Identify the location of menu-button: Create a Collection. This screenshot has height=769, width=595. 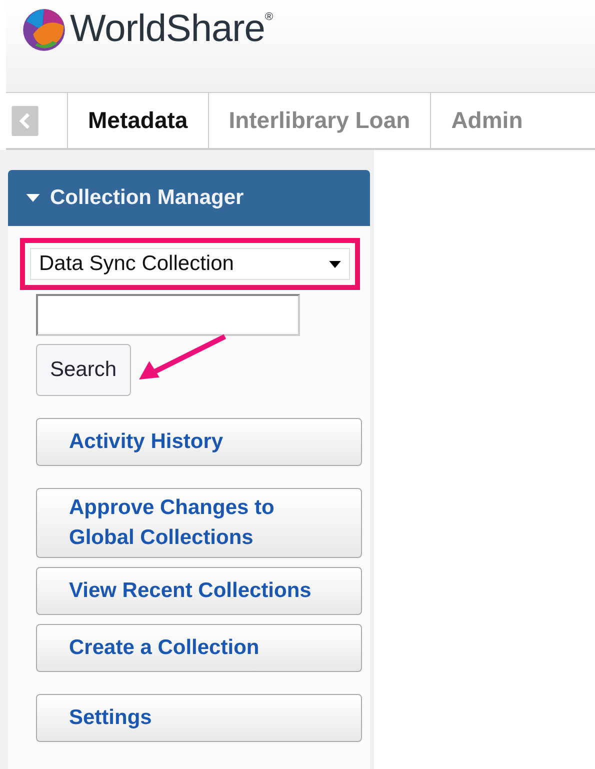
(199, 648).